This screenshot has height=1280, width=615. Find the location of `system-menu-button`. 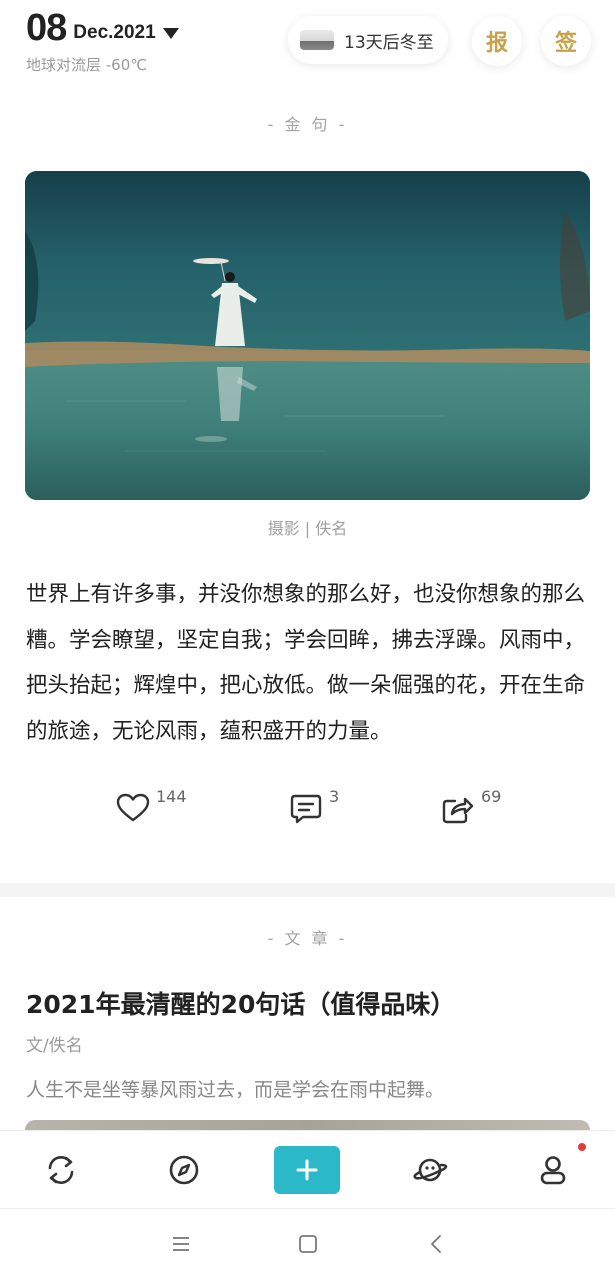

system-menu-button is located at coordinates (181, 1244).